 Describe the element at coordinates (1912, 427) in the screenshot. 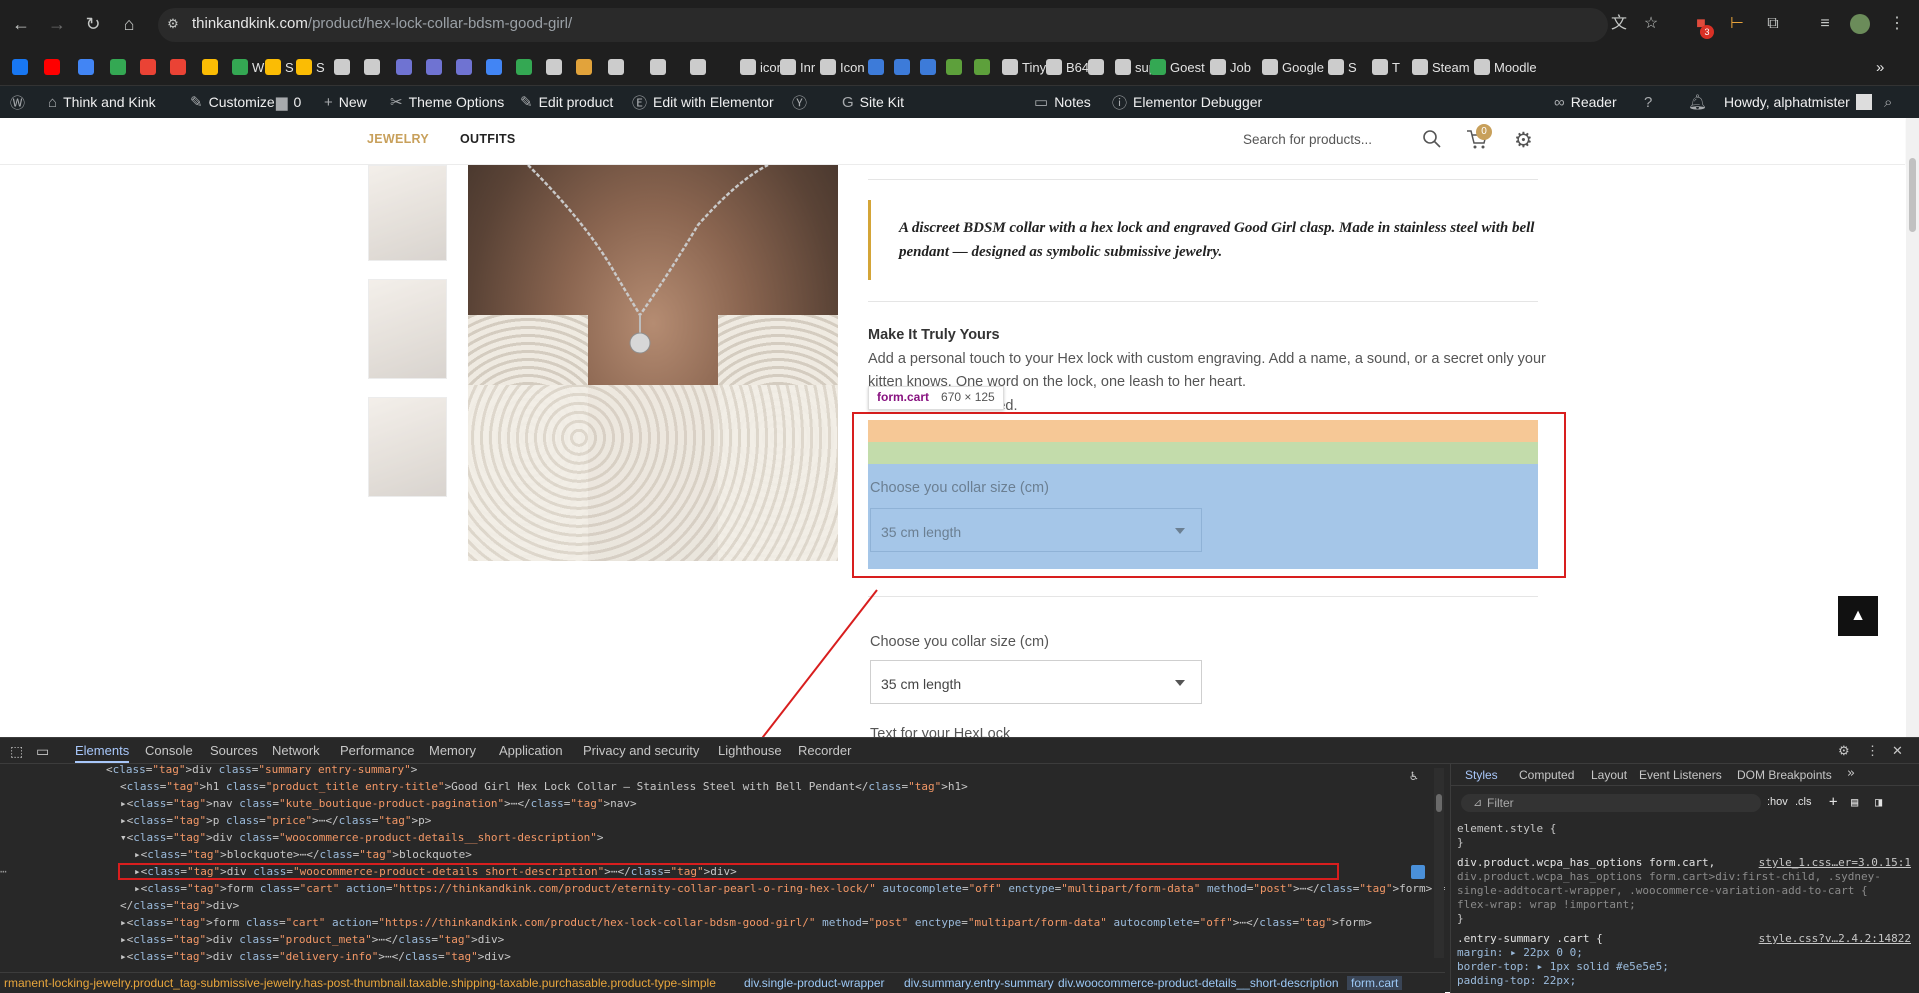

I see `page-scrollbar` at that location.